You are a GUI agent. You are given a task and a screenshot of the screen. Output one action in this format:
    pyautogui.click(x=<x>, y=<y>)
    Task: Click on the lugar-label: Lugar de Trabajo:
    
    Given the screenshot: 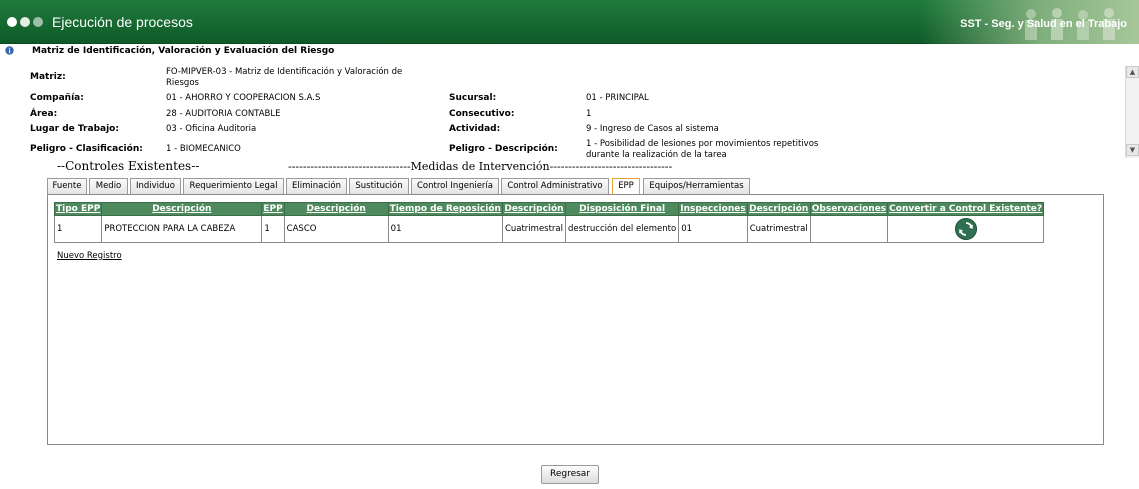 What is the action you would take?
    pyautogui.click(x=74, y=129)
    